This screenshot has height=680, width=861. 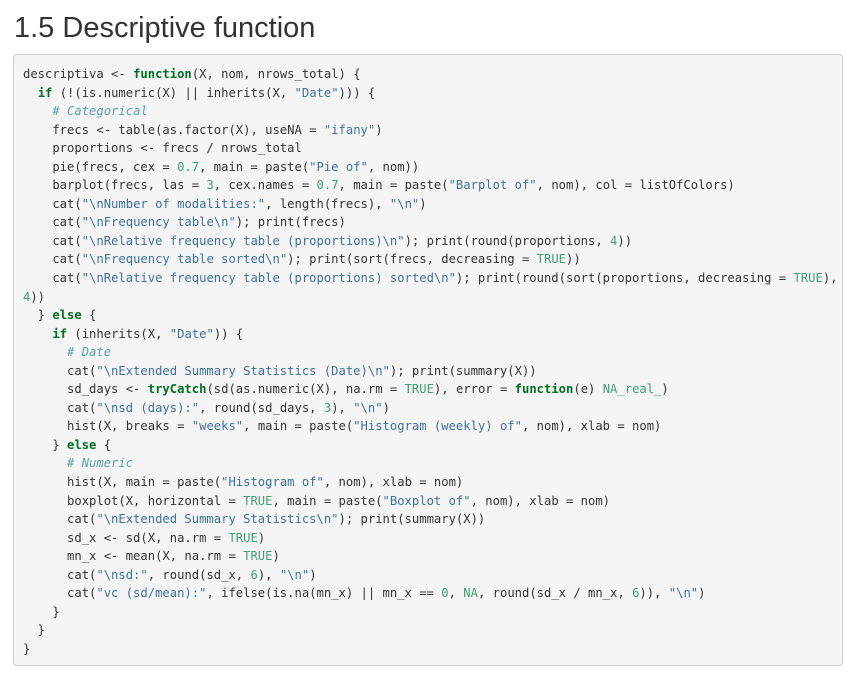 I want to click on code-token: )) {, so click(x=228, y=333).